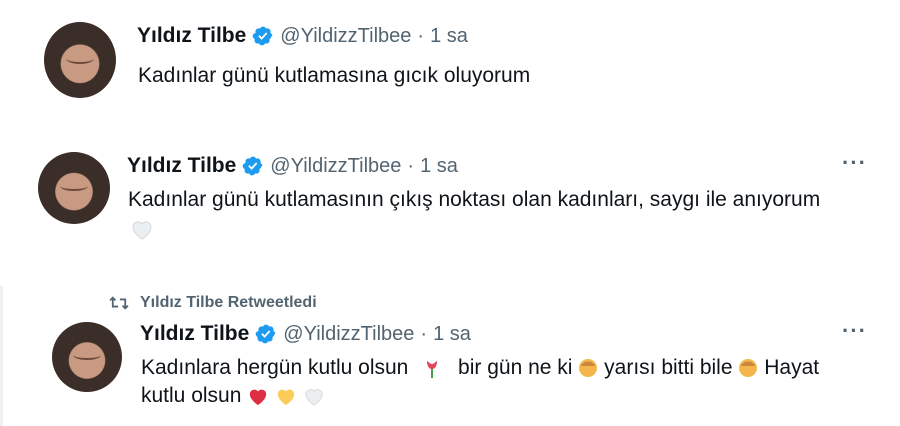 Image resolution: width=900 pixels, height=426 pixels. Describe the element at coordinates (668, 367) in the screenshot. I see `tweet-text-part: yarısı bitti bile` at that location.